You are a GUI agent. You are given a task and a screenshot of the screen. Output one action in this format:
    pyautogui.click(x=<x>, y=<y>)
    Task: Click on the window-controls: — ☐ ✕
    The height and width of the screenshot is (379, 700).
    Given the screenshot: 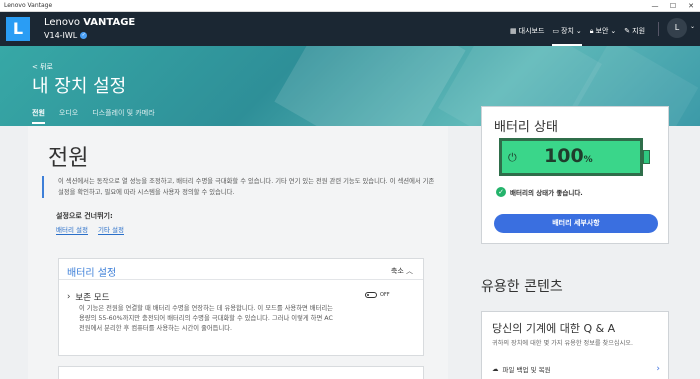 What is the action you would take?
    pyautogui.click(x=673, y=6)
    